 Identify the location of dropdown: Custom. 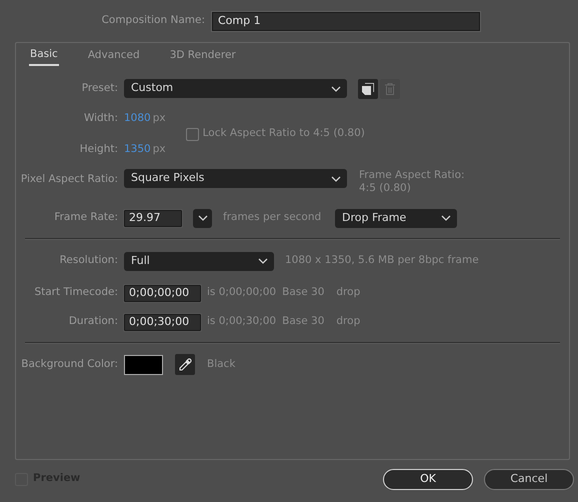
(235, 88).